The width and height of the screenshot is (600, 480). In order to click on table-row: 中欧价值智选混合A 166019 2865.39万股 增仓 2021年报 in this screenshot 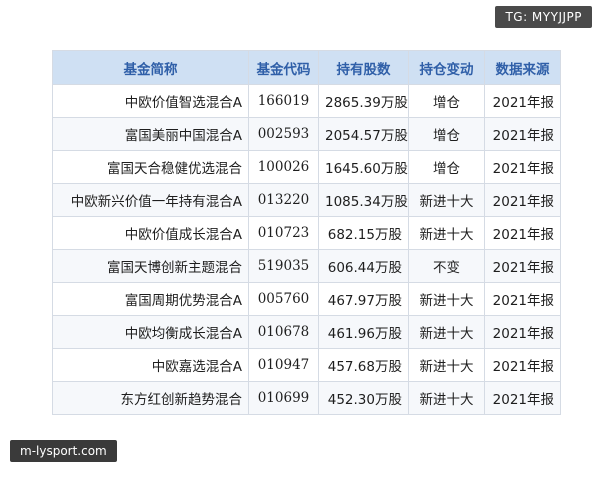, I will do `click(306, 101)`.